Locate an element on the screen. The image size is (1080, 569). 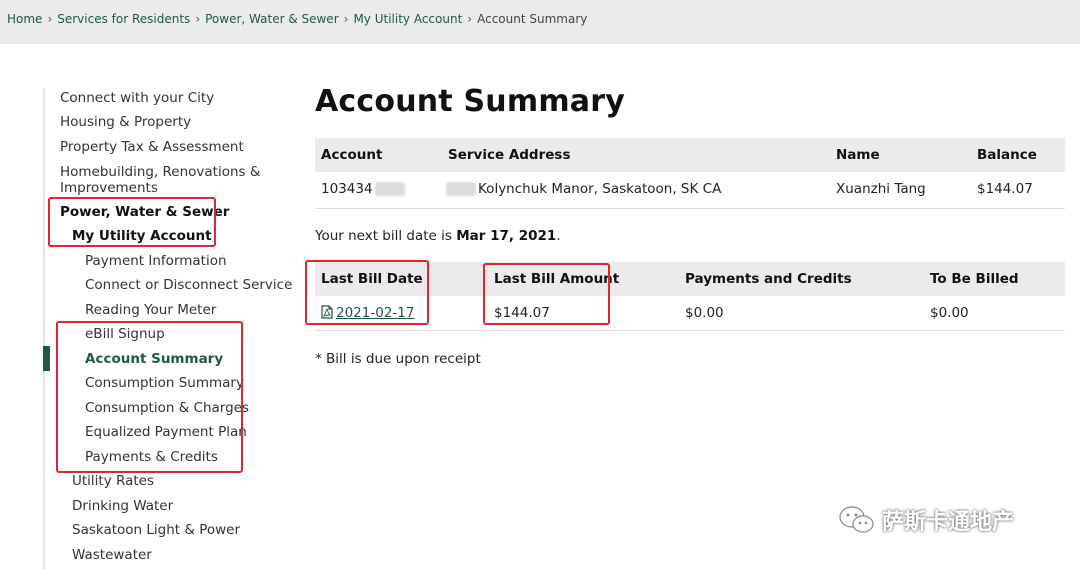
sidebar-item-reading-your-meter: Reading Your Meter is located at coordinates (150, 310).